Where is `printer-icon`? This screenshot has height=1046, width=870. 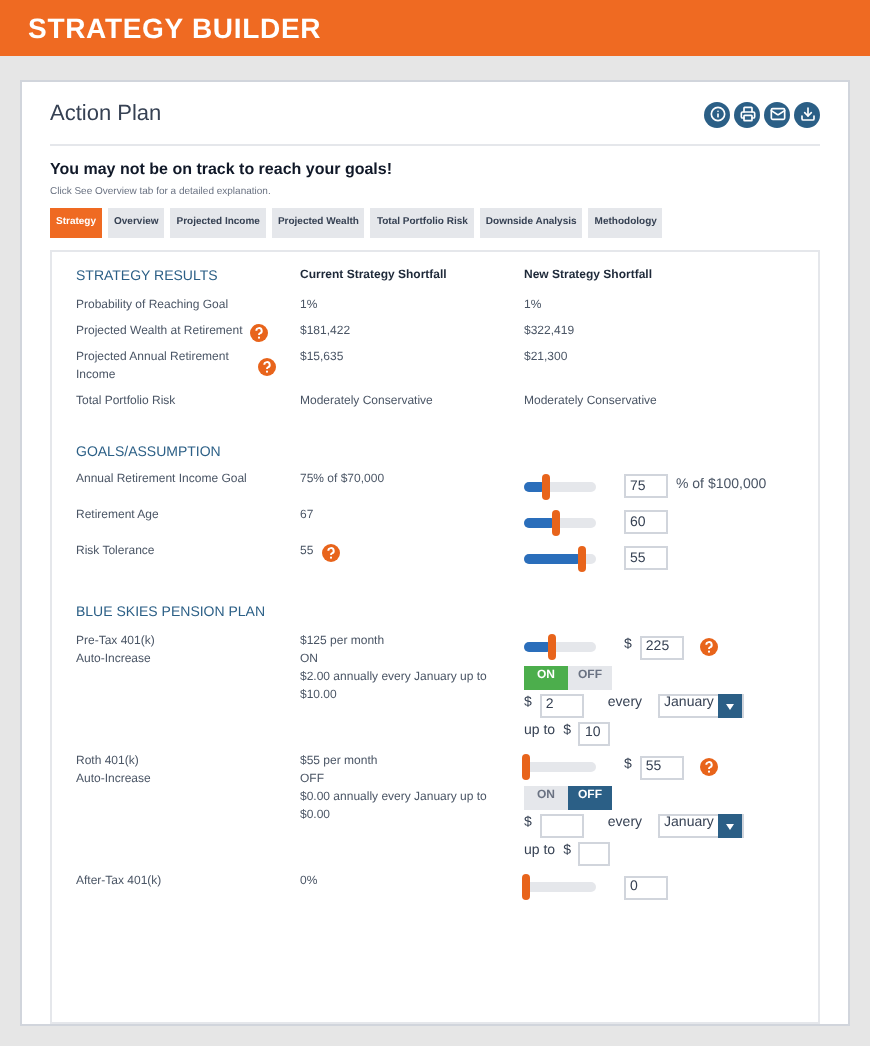 printer-icon is located at coordinates (747, 114).